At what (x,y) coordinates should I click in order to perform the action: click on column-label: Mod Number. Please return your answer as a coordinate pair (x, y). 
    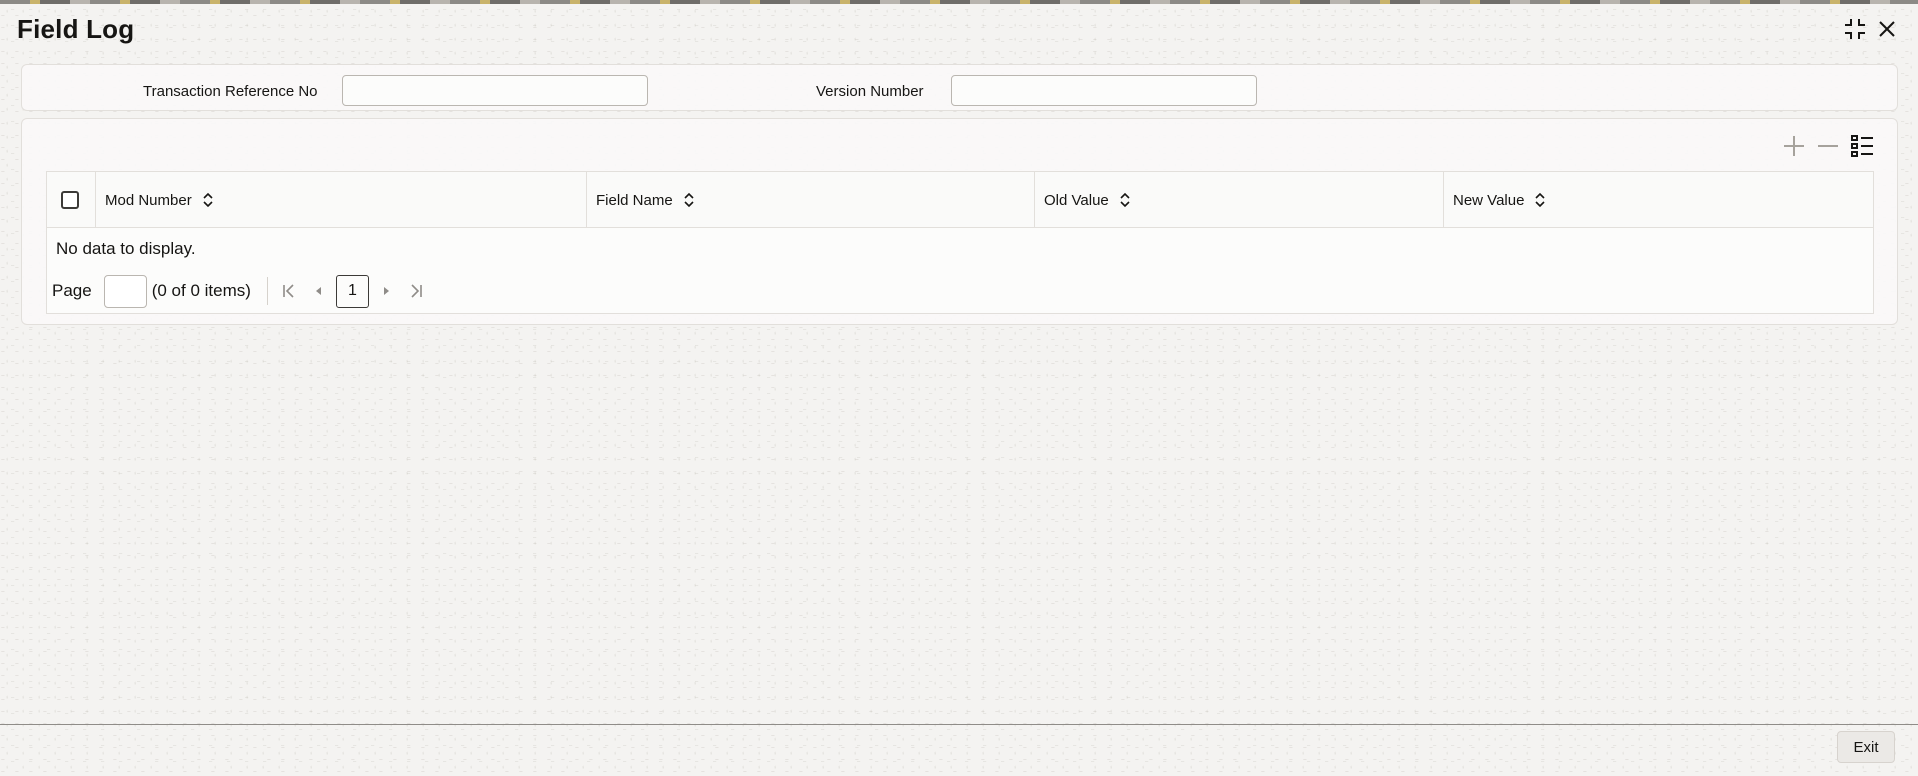
    Looking at the image, I should click on (148, 200).